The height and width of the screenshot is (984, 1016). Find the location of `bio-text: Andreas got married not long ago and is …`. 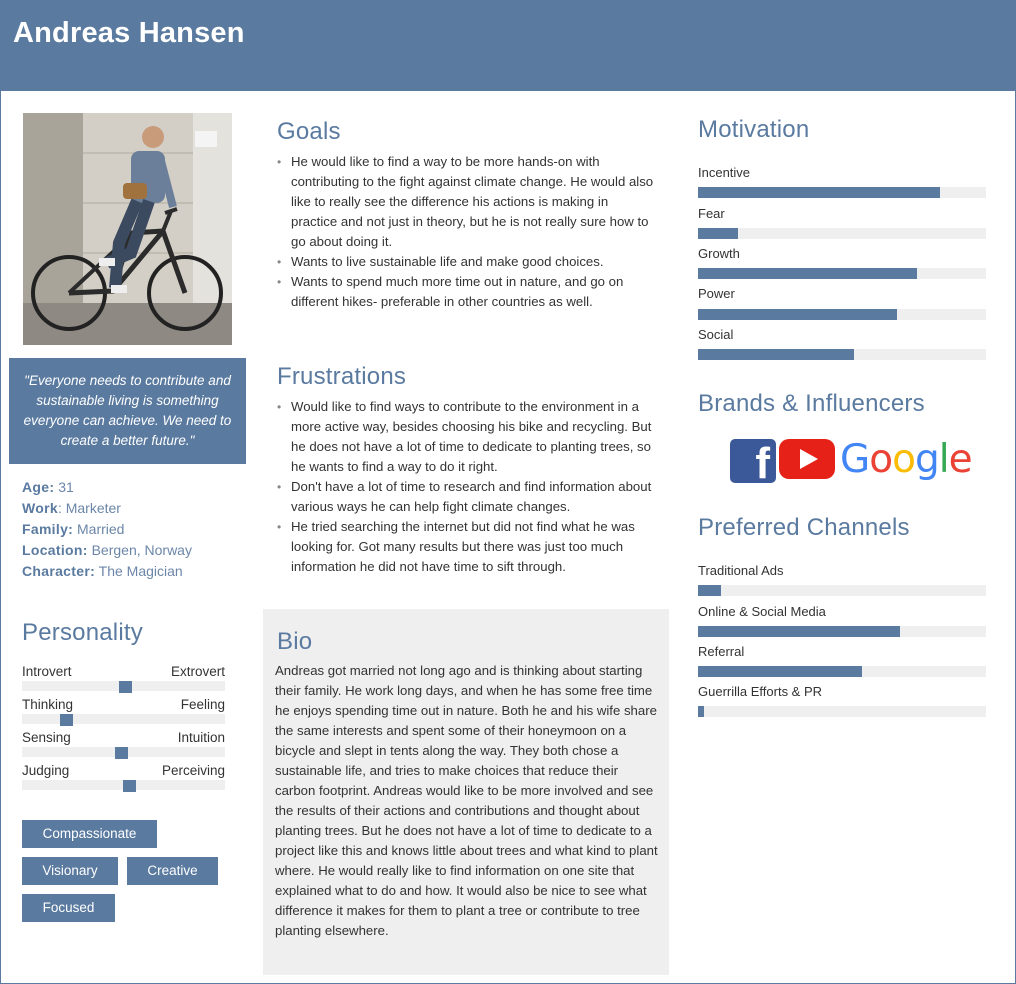

bio-text: Andreas got married not long ago and is … is located at coordinates (466, 800).